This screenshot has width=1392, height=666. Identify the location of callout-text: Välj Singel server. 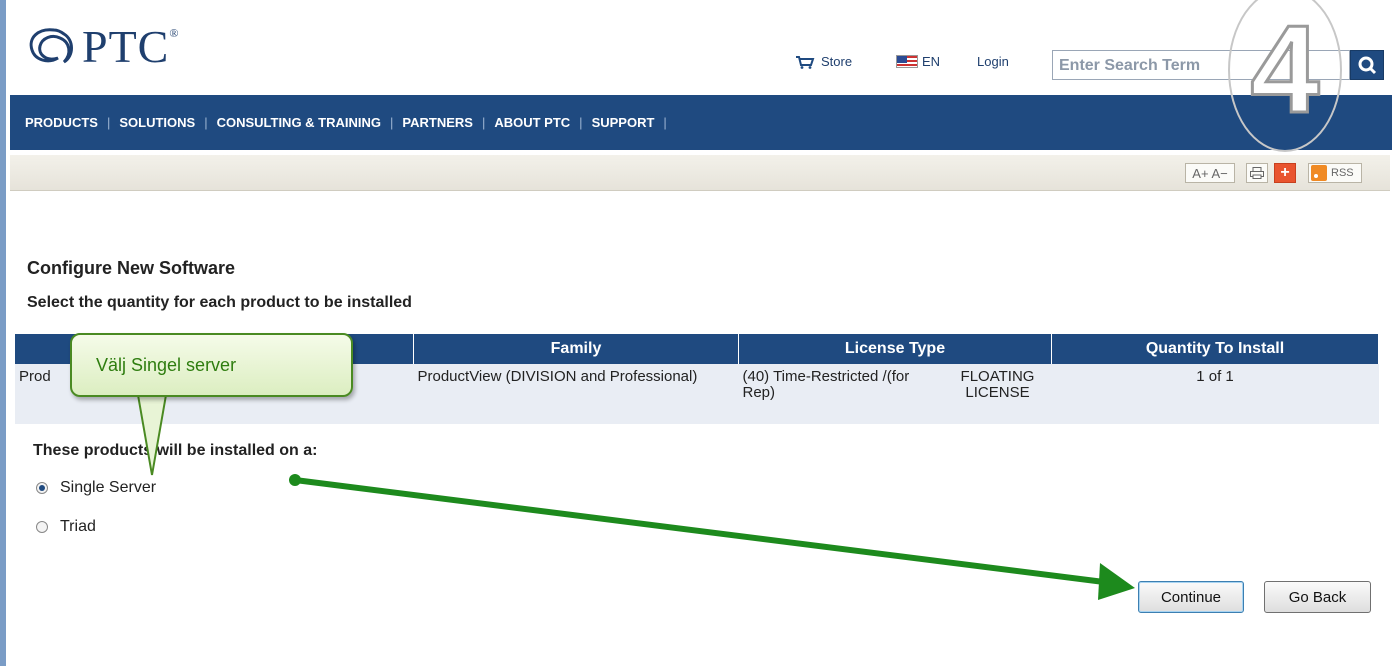
(166, 365).